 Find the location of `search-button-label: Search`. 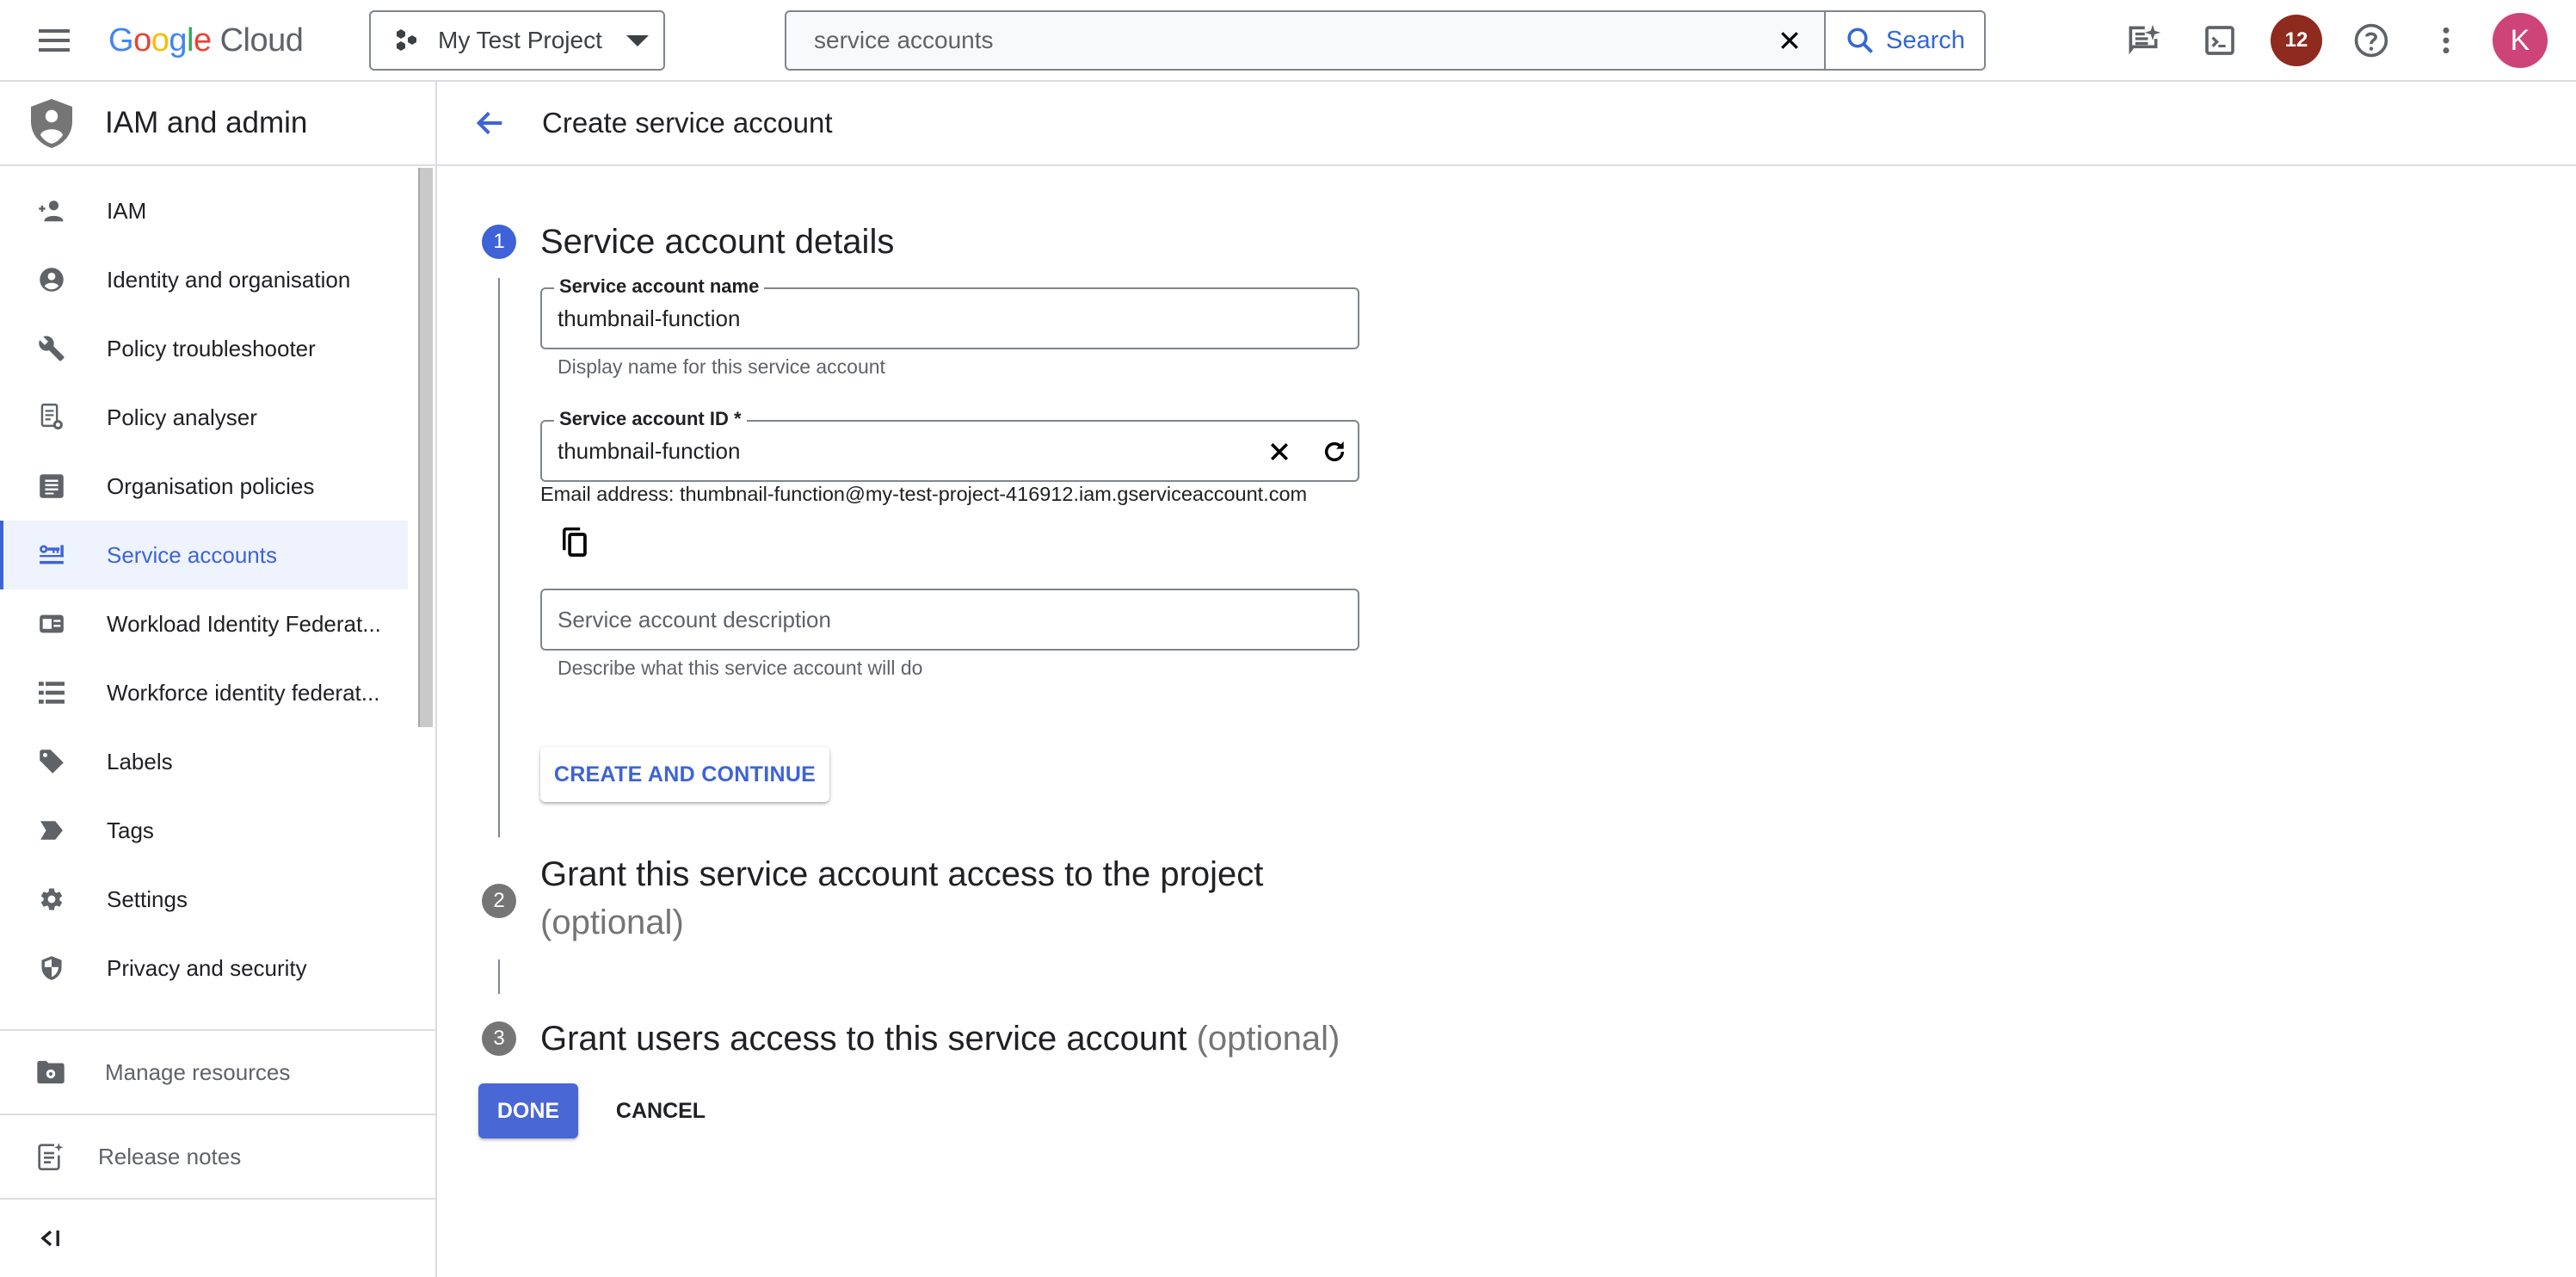

search-button-label: Search is located at coordinates (1925, 40).